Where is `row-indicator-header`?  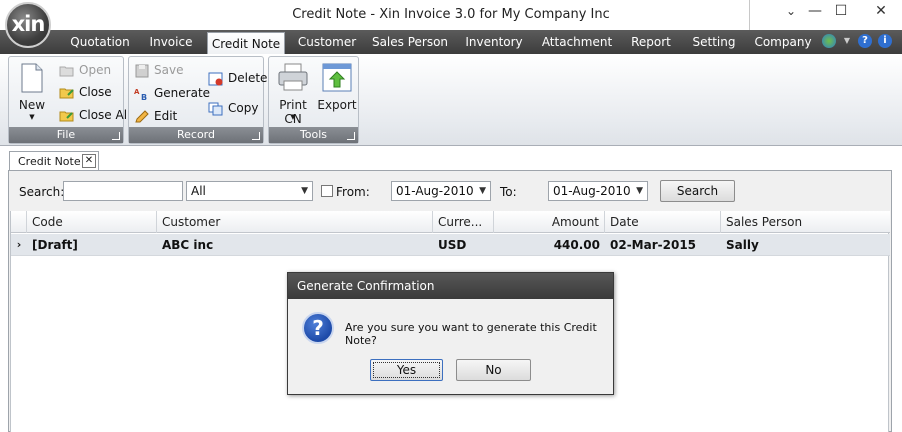 row-indicator-header is located at coordinates (19, 222).